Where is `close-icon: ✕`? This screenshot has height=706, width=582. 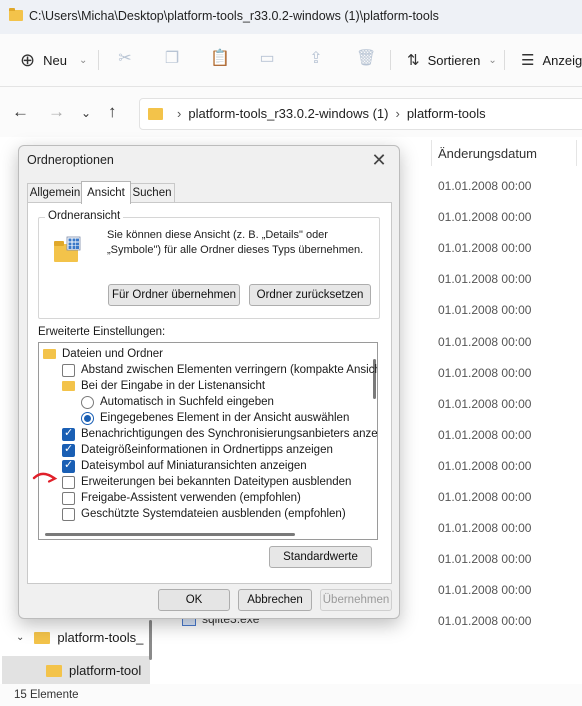 close-icon: ✕ is located at coordinates (379, 160).